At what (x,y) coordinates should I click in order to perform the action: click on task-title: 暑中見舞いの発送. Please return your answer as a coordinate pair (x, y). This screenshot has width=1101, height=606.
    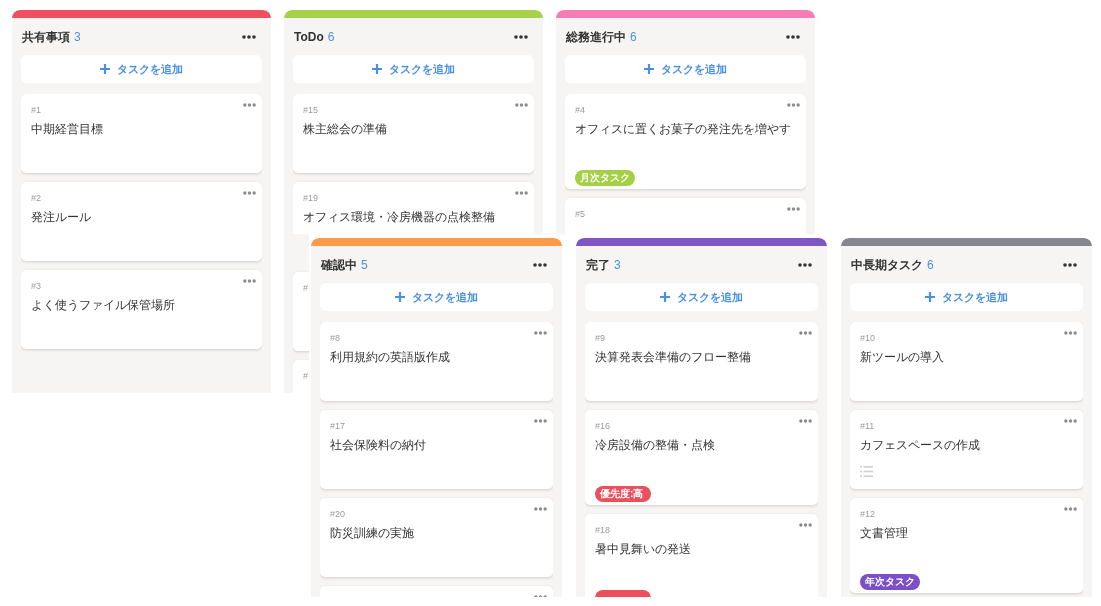
    Looking at the image, I should click on (643, 549).